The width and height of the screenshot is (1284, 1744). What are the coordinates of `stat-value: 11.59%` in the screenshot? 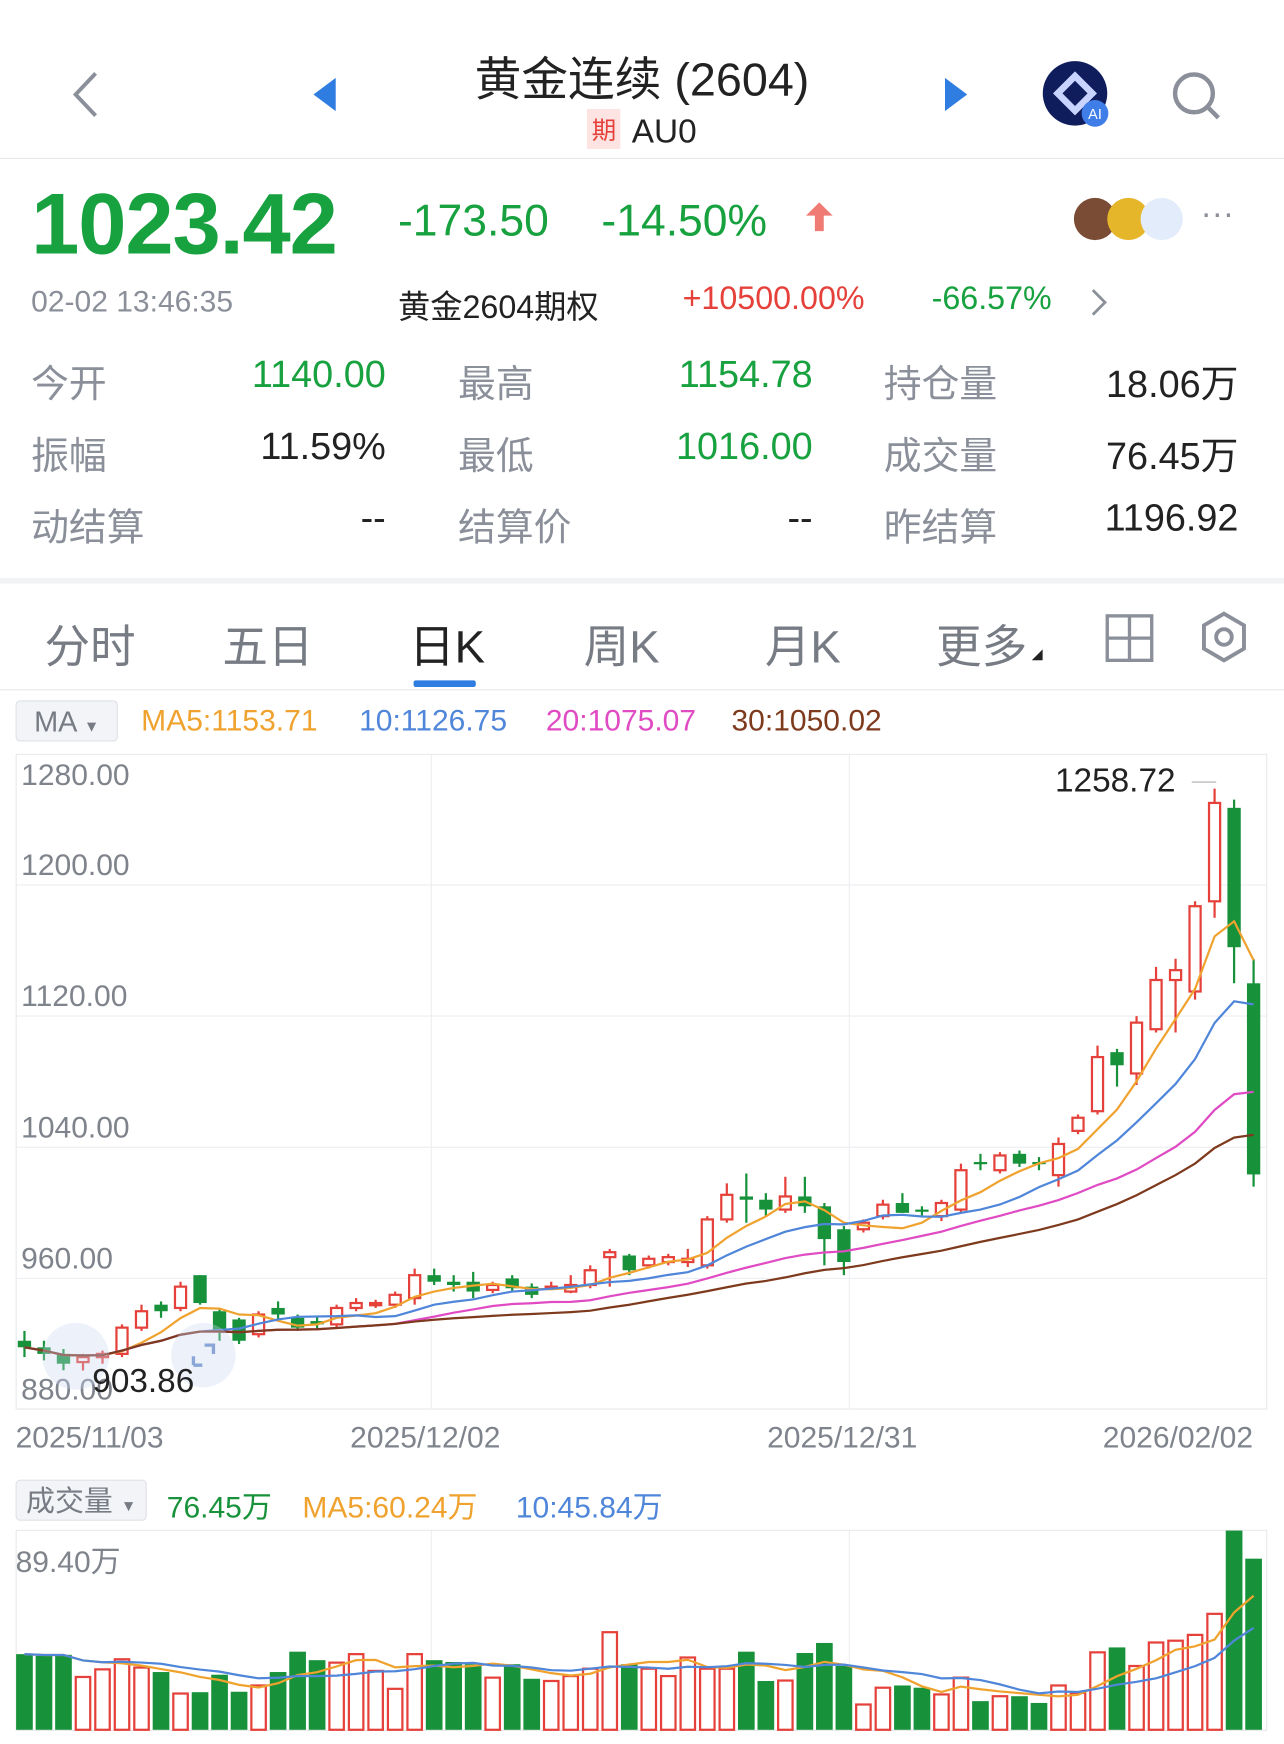 It's located at (323, 447).